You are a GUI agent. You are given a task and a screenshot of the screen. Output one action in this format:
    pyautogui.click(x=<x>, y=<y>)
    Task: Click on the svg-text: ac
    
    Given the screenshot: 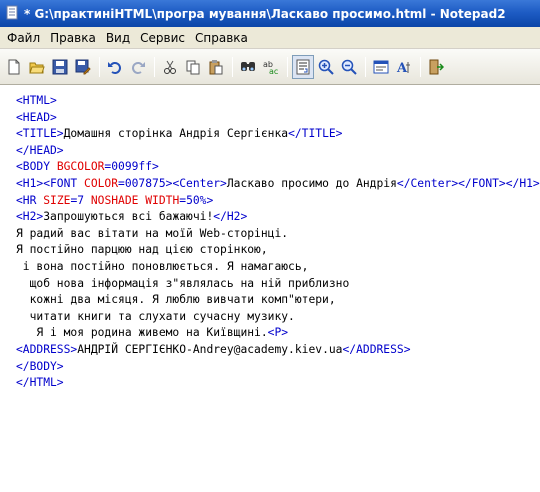 What is the action you would take?
    pyautogui.click(x=273, y=71)
    